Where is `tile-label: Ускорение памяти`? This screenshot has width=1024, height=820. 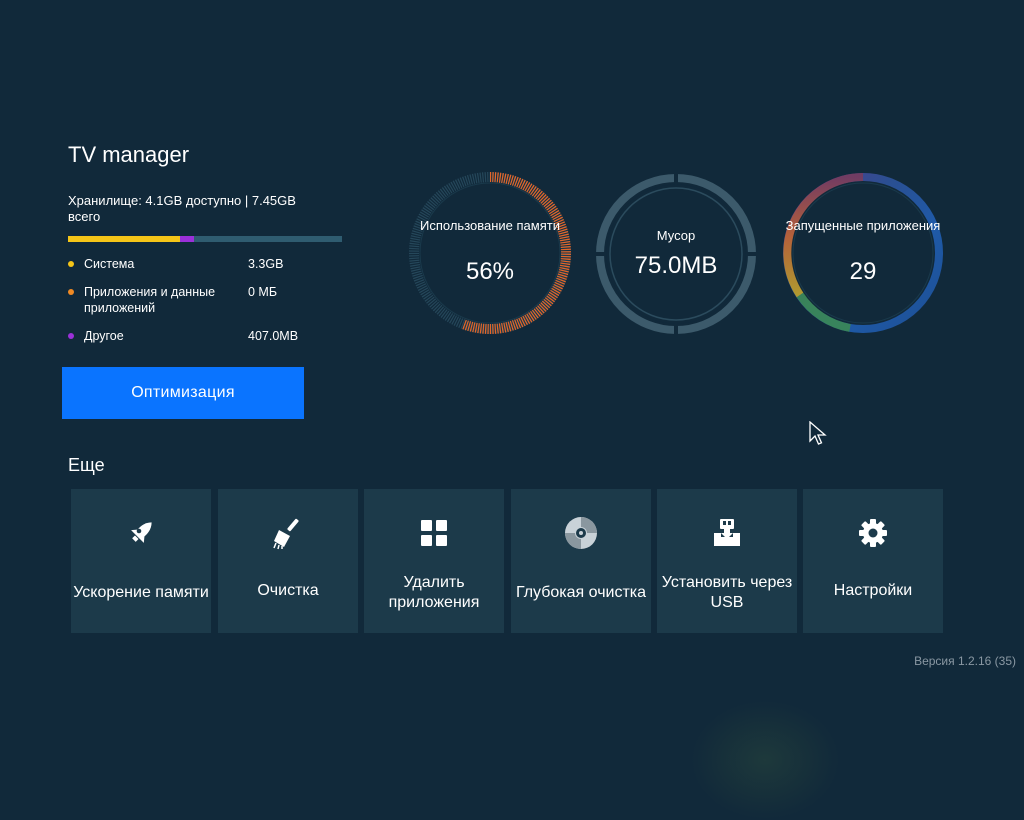 tile-label: Ускорение памяти is located at coordinates (141, 592).